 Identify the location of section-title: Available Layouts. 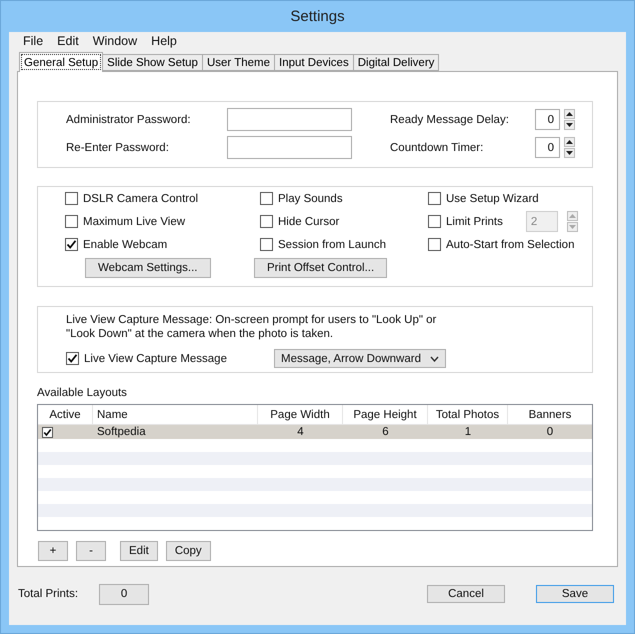
(82, 393).